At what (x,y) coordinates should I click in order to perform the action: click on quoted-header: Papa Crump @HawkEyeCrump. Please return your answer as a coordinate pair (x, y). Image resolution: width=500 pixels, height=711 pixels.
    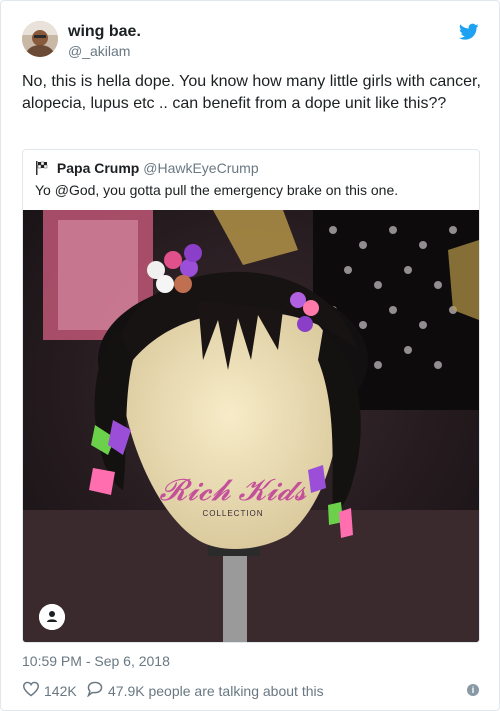
    Looking at the image, I should click on (147, 169).